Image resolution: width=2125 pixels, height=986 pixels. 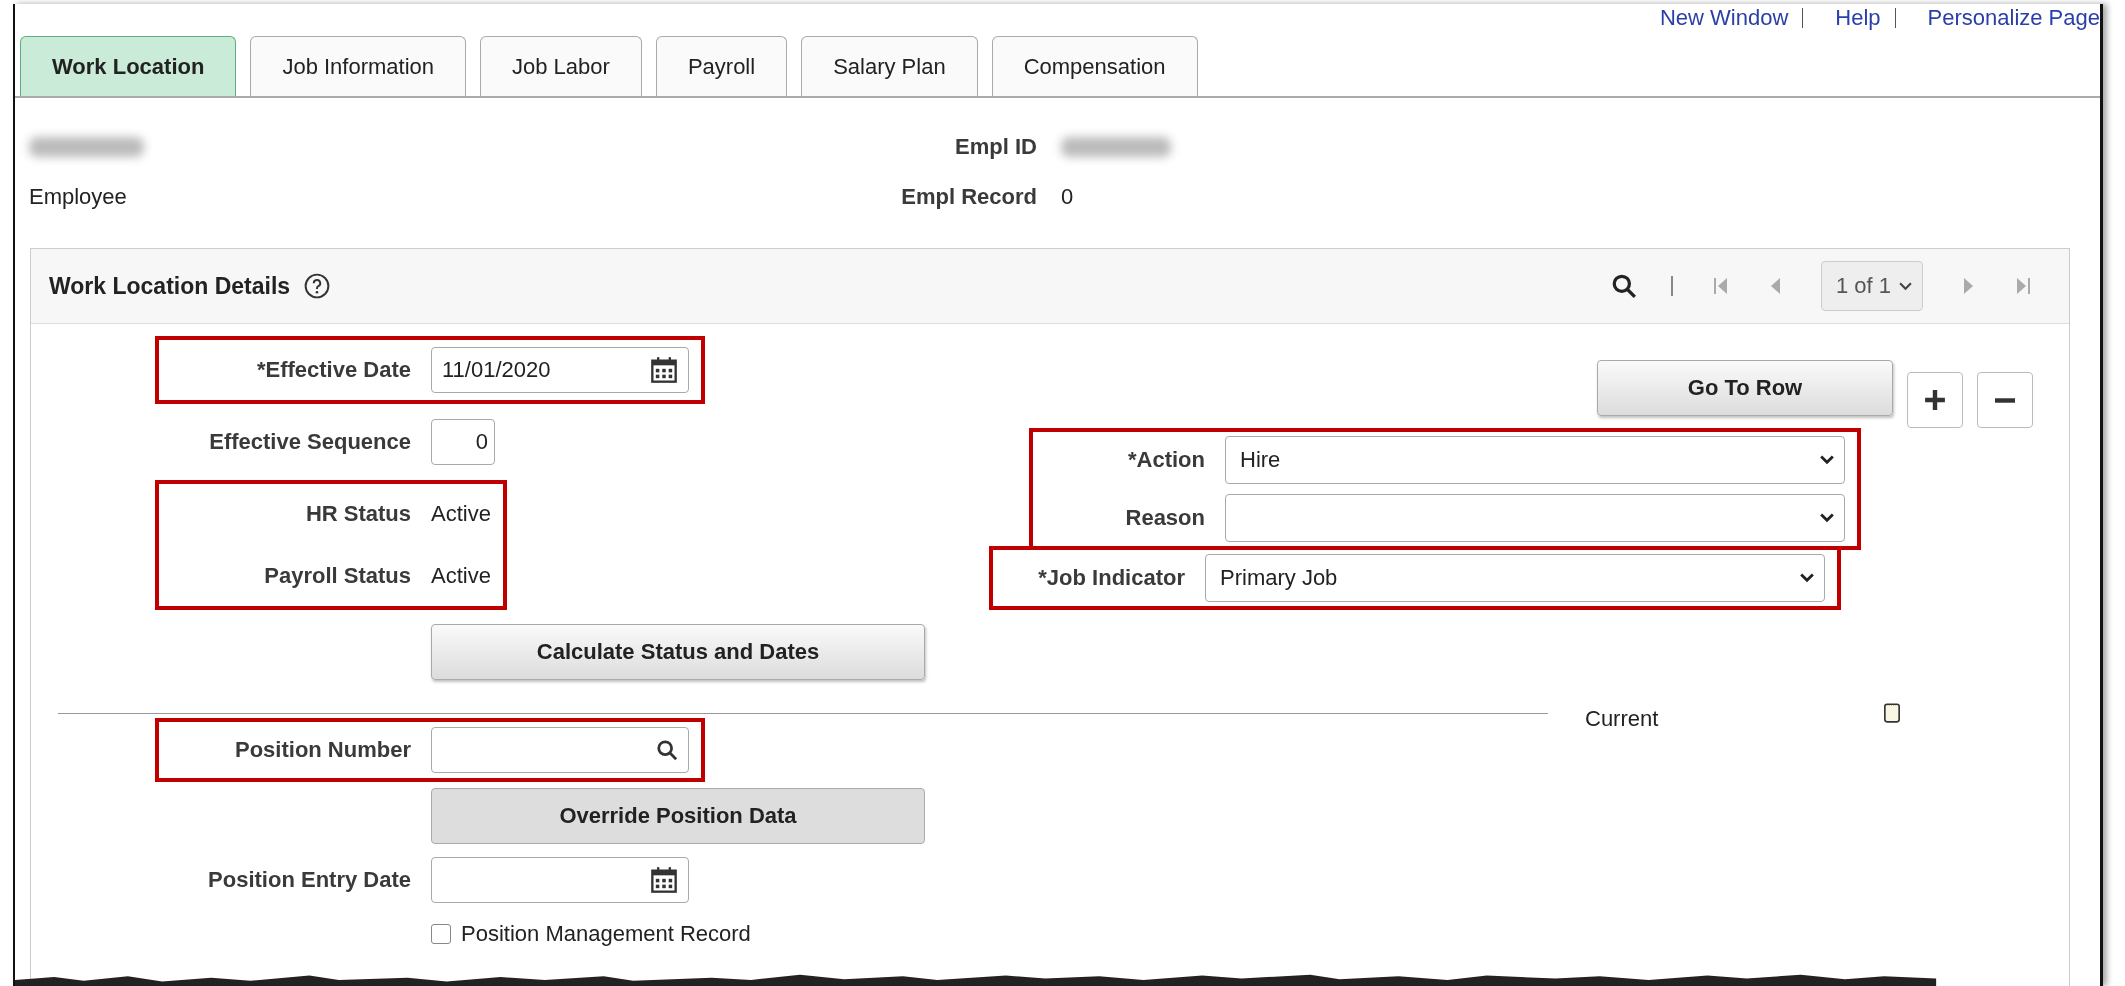 I want to click on lookup-field, so click(x=560, y=750).